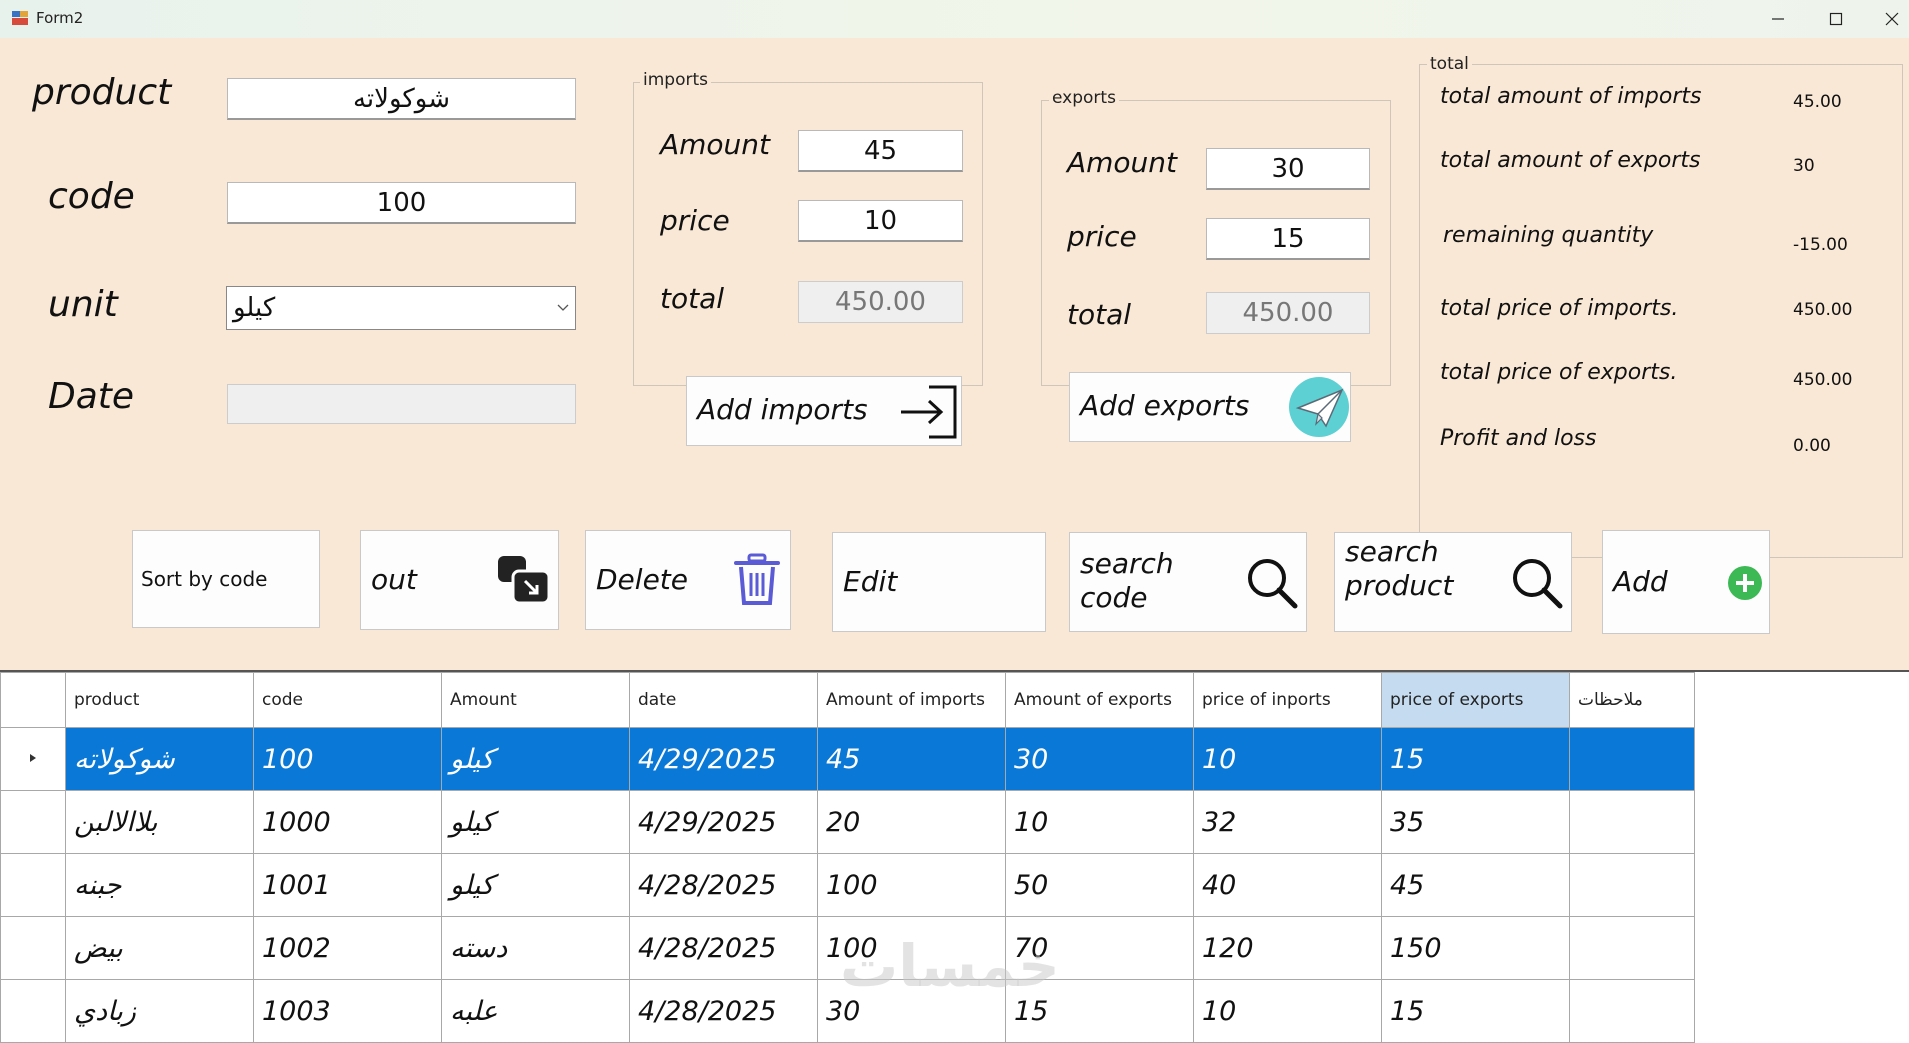 This screenshot has width=1909, height=1043. Describe the element at coordinates (159, 948) in the screenshot. I see `table-cell: بيض` at that location.